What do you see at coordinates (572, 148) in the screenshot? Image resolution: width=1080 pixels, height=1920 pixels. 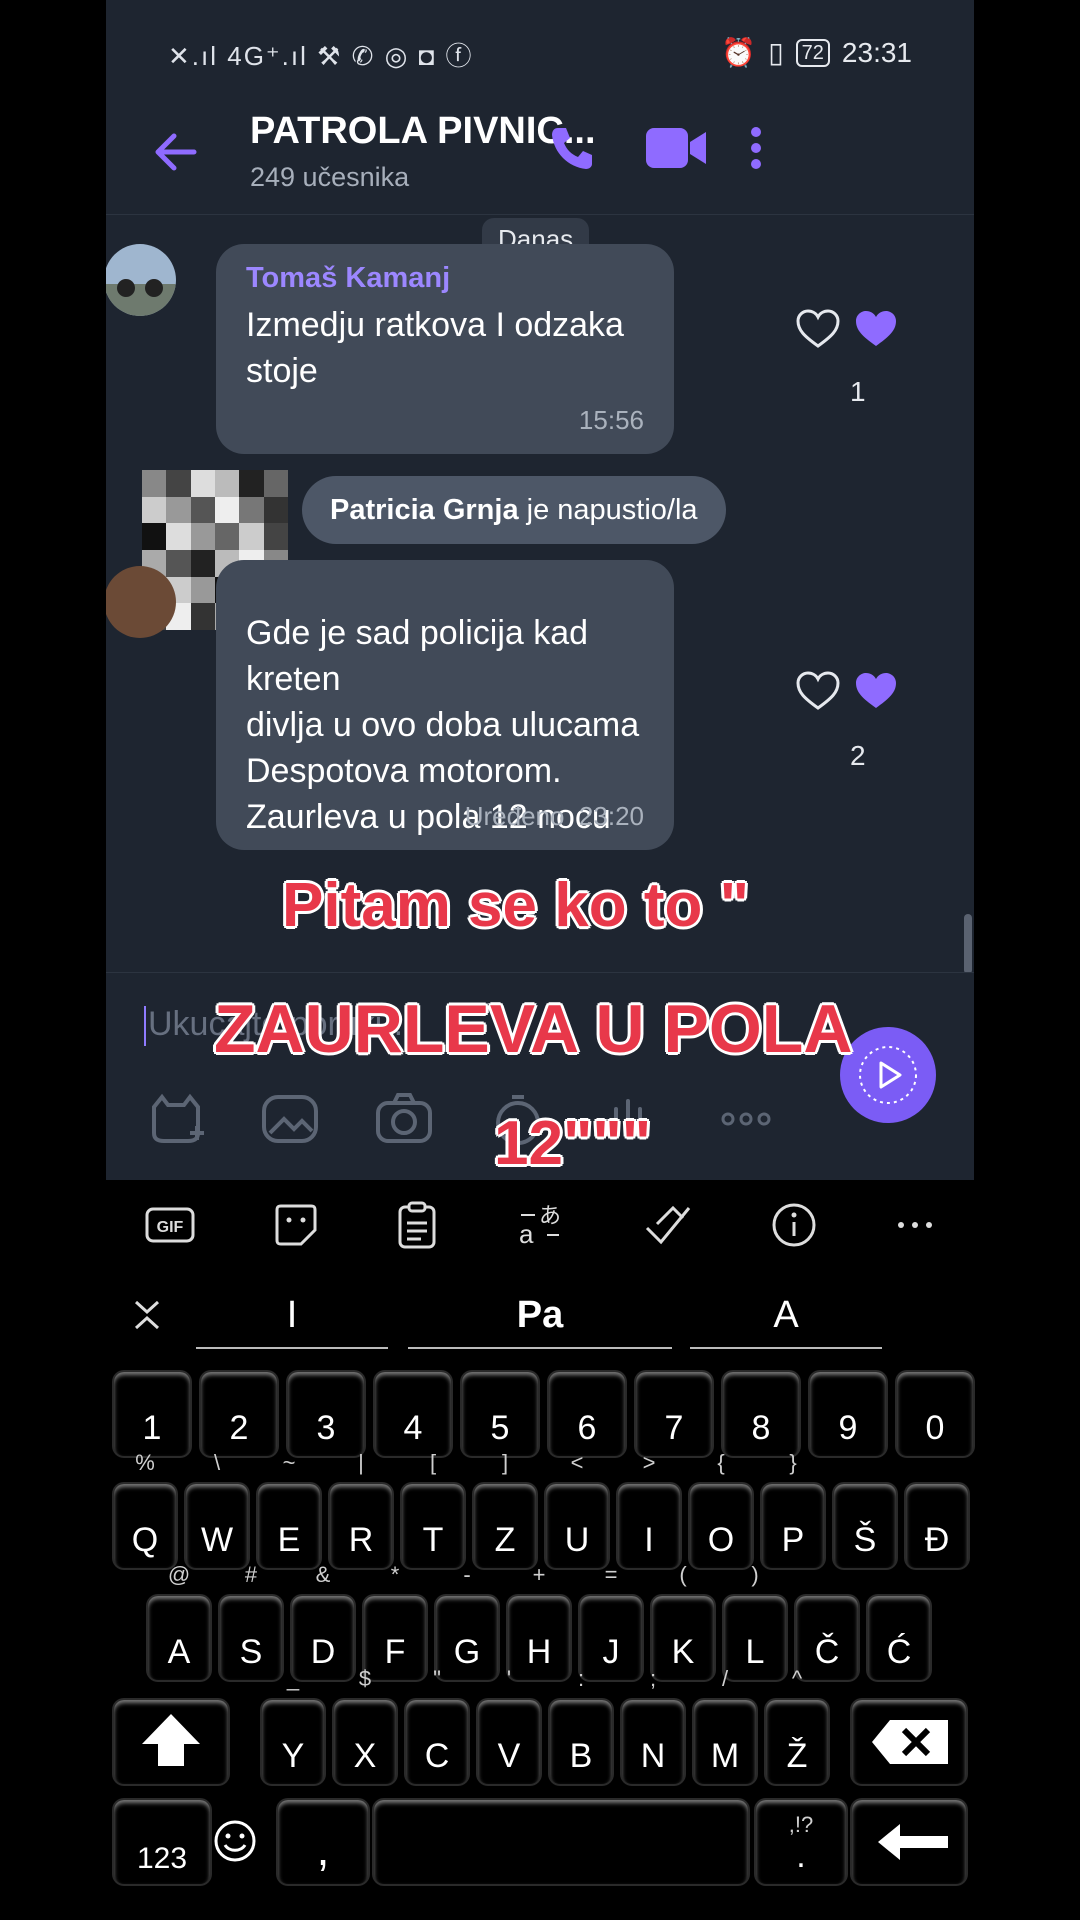 I see `phone-call-icon` at bounding box center [572, 148].